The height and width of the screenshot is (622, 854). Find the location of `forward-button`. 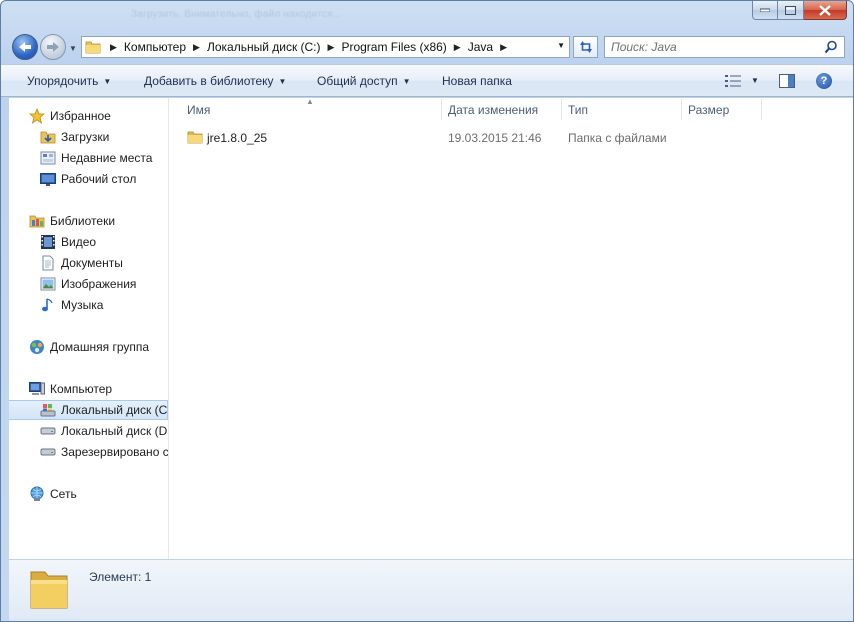

forward-button is located at coordinates (53, 47).